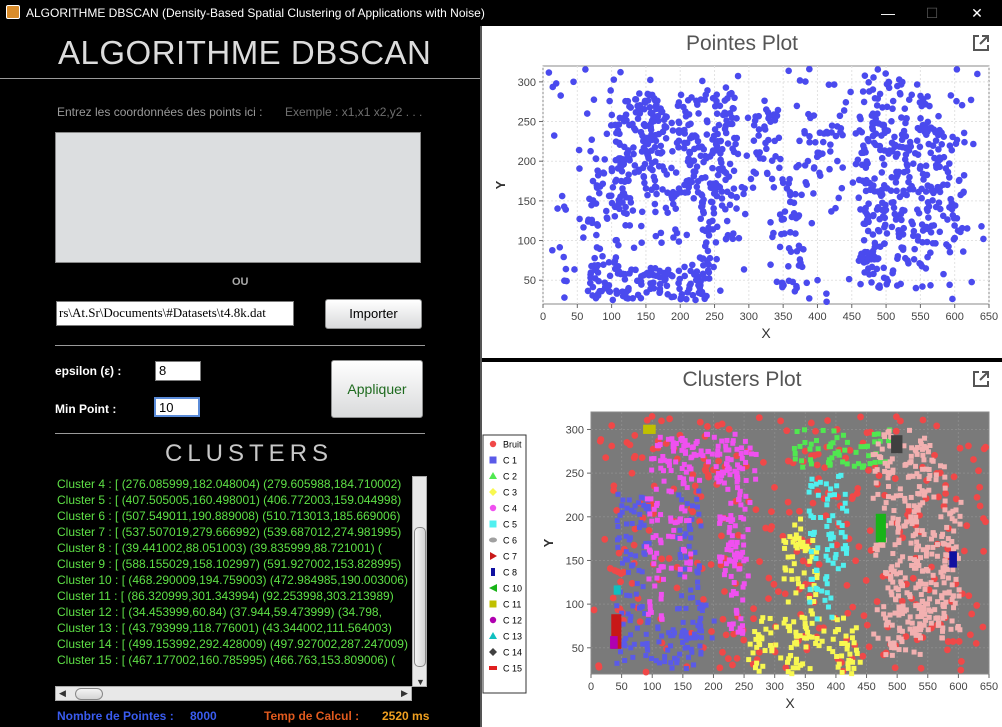  I want to click on cluster-list-hscrollbar: ◀ ▶, so click(233, 693).